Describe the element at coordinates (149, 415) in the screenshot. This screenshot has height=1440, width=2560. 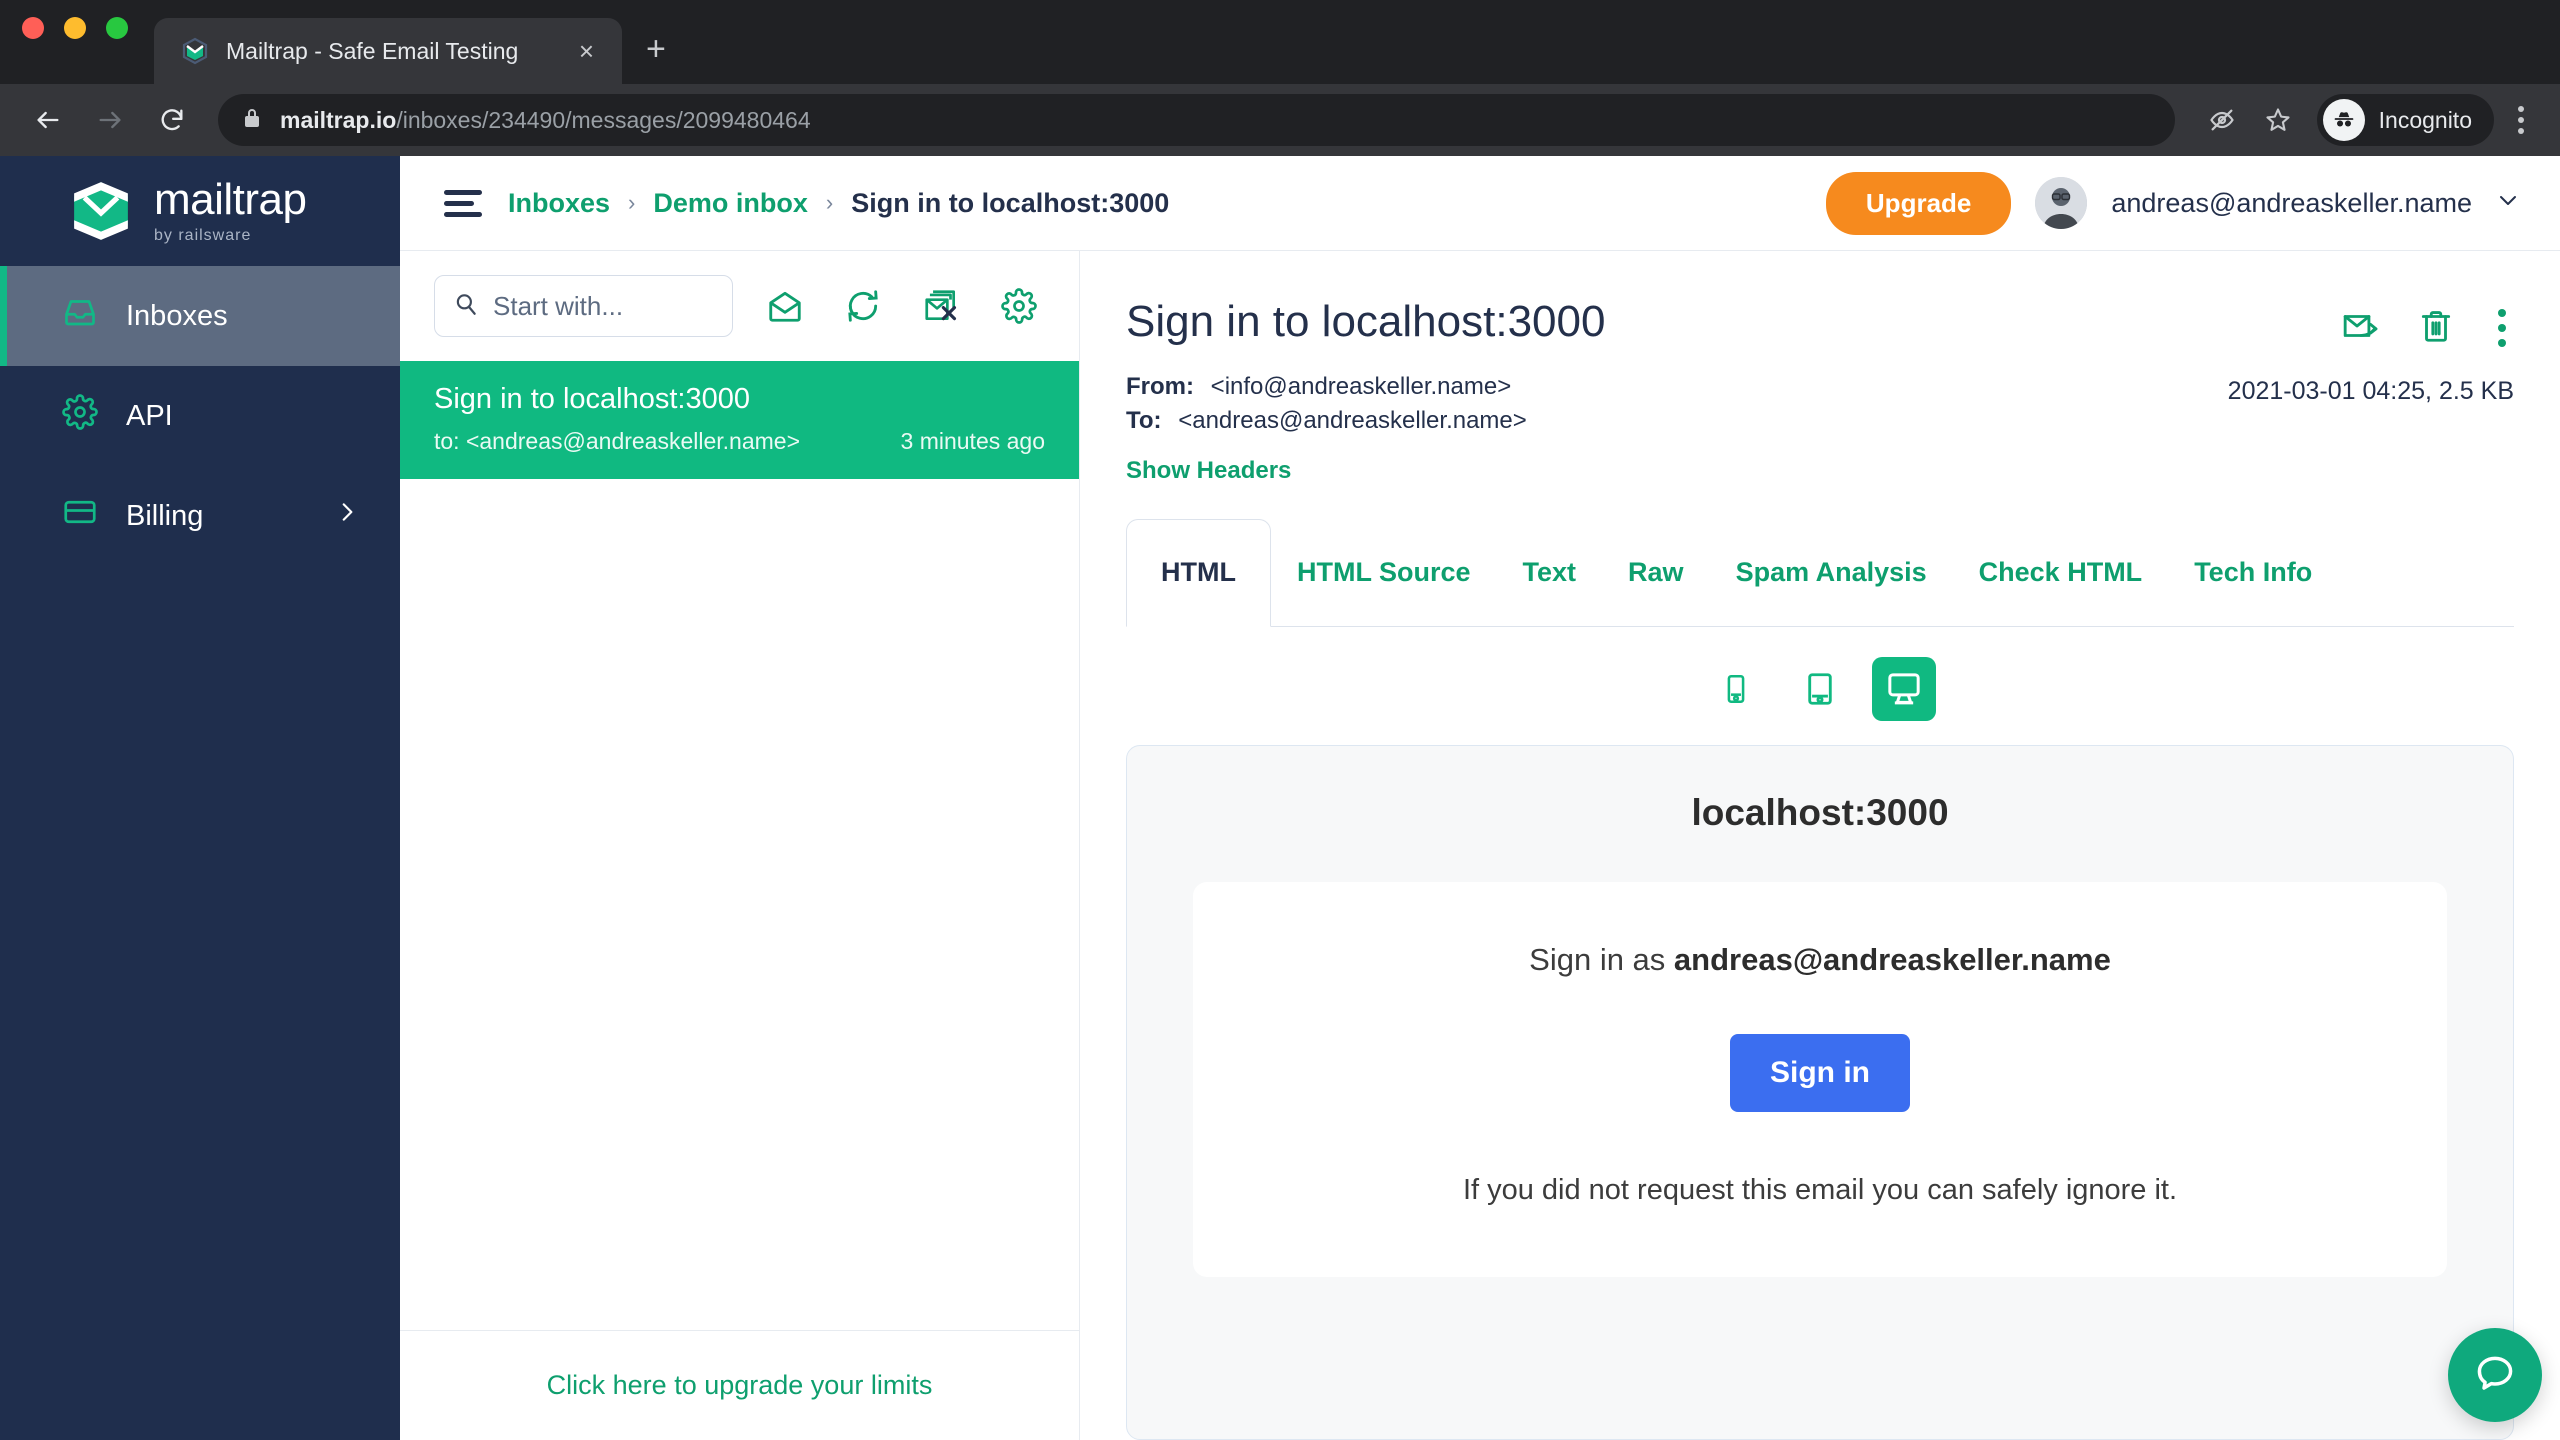
I see `sidebar-item-label: API` at that location.